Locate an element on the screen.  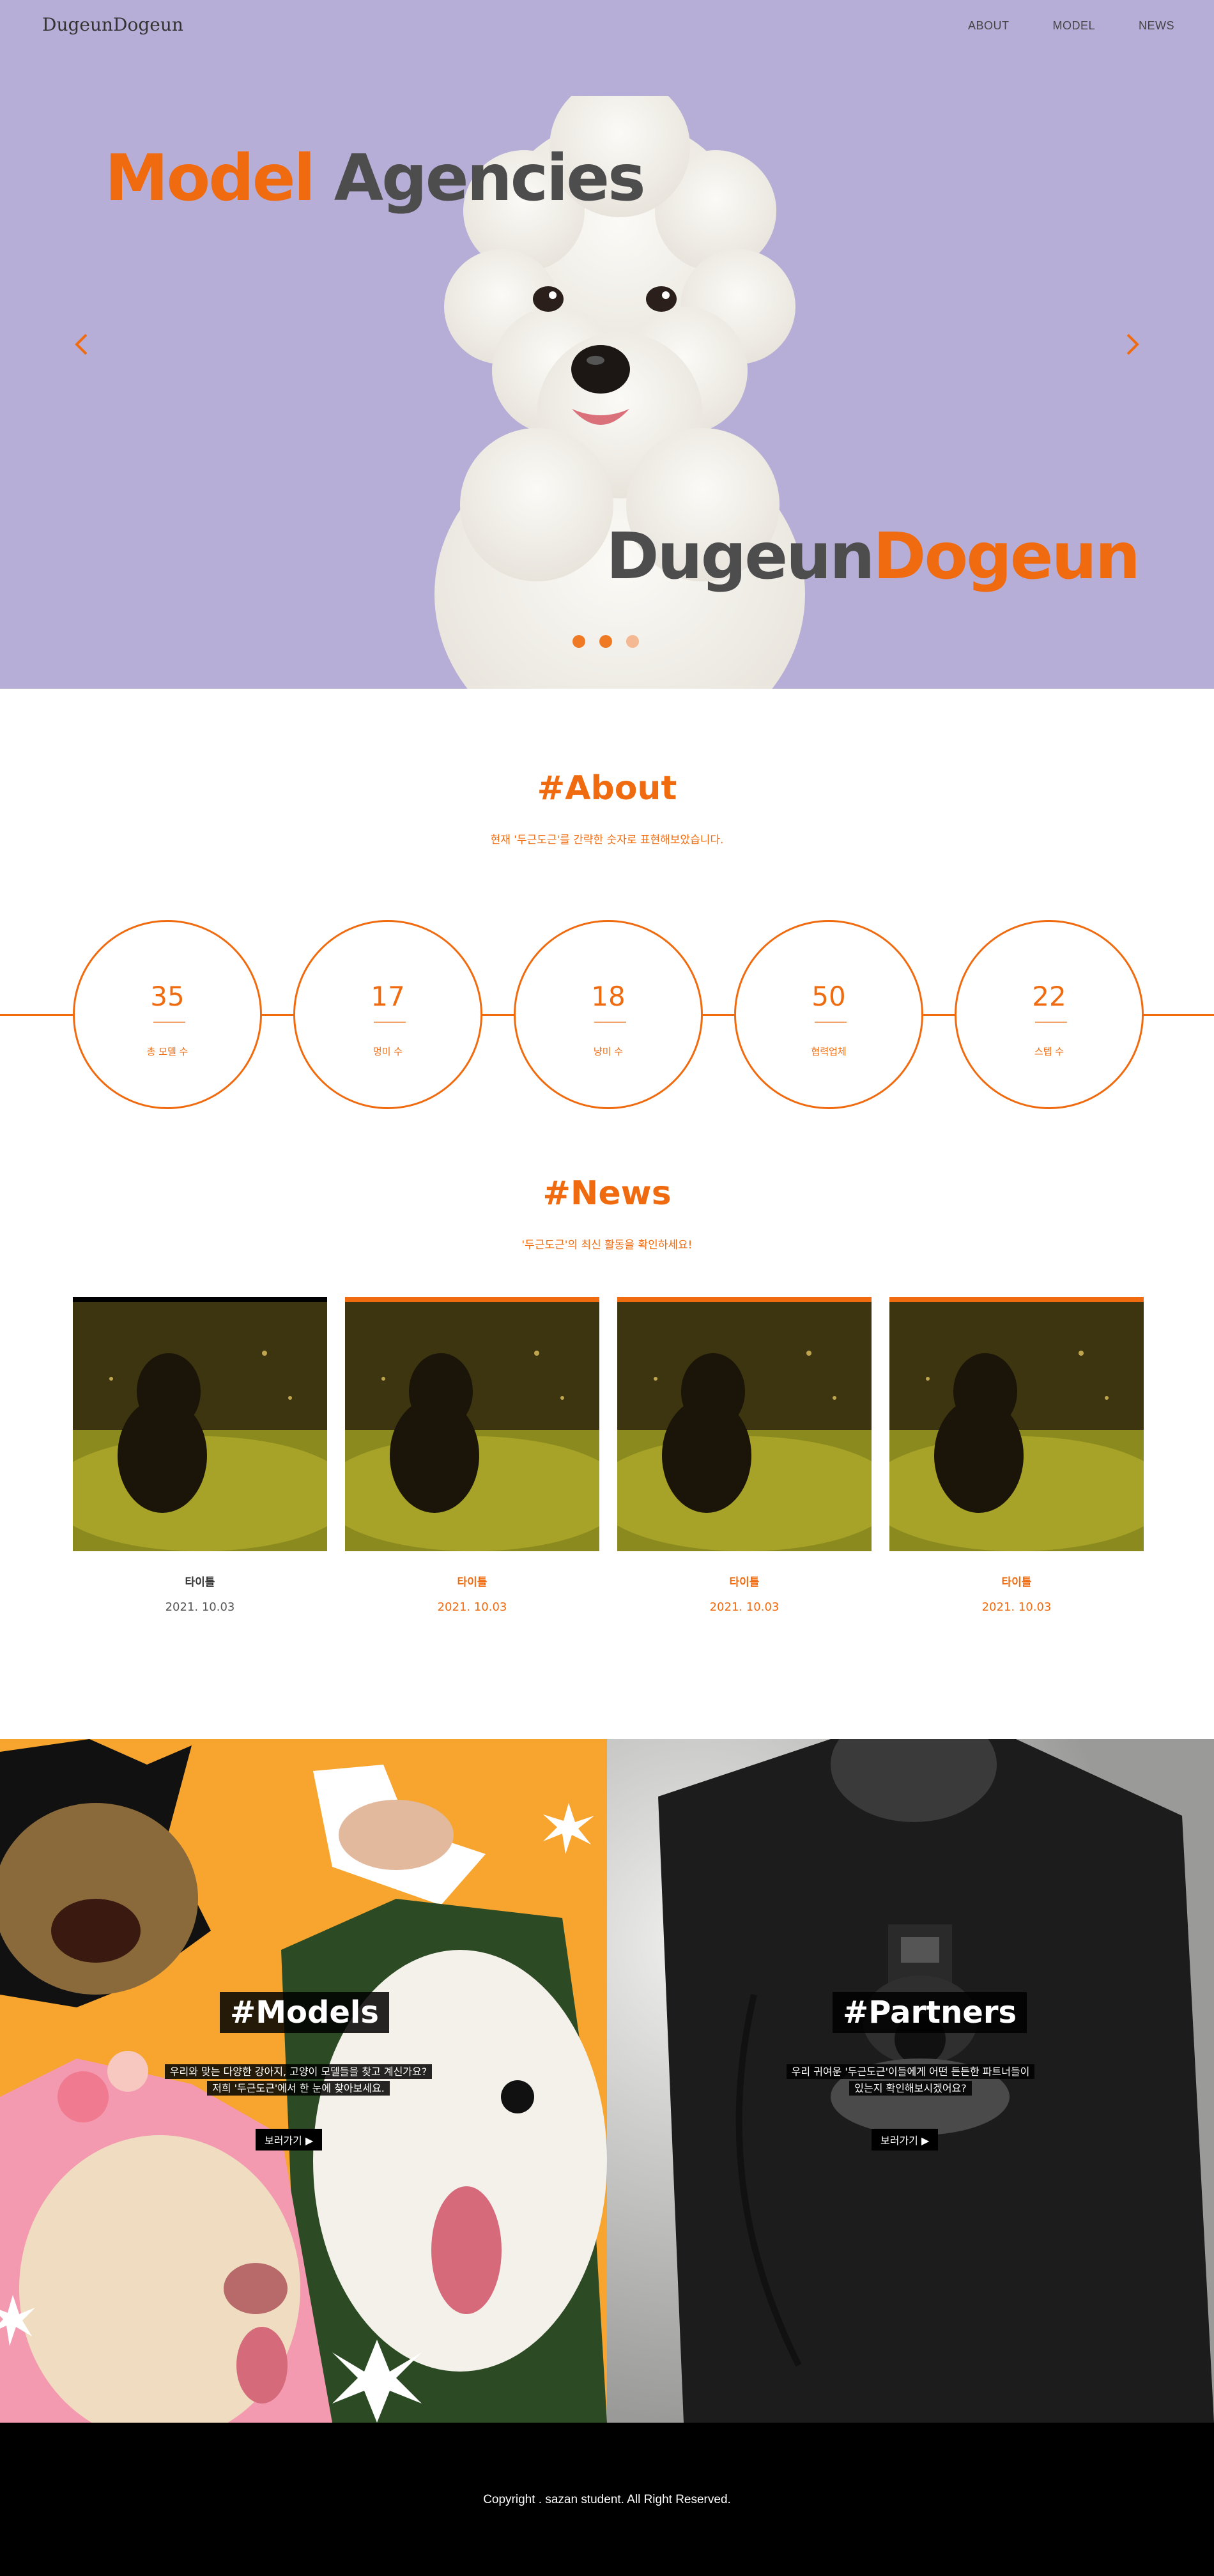
slide-pagination is located at coordinates (605, 641).